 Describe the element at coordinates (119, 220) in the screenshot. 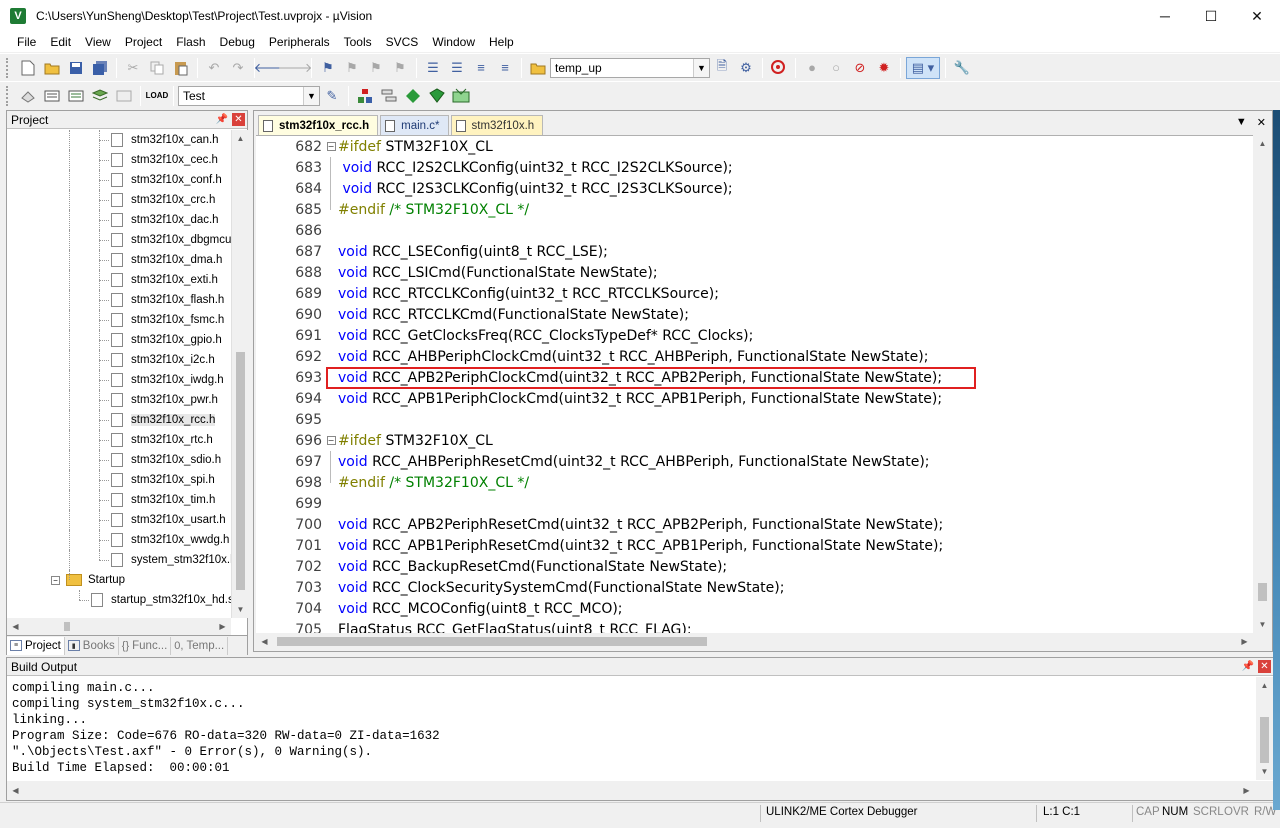

I see `tree-file-item: stm32f10x_dac.h` at that location.